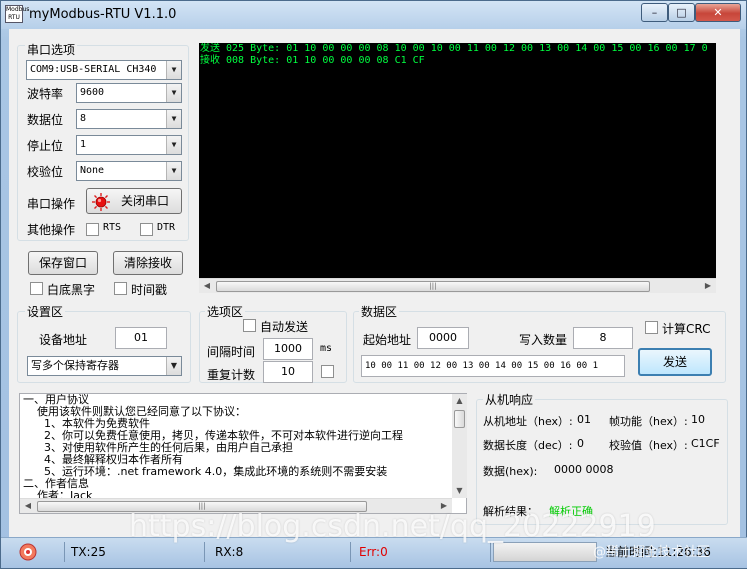 The width and height of the screenshot is (747, 569). I want to click on stopbits-label: 停止位, so click(45, 146).